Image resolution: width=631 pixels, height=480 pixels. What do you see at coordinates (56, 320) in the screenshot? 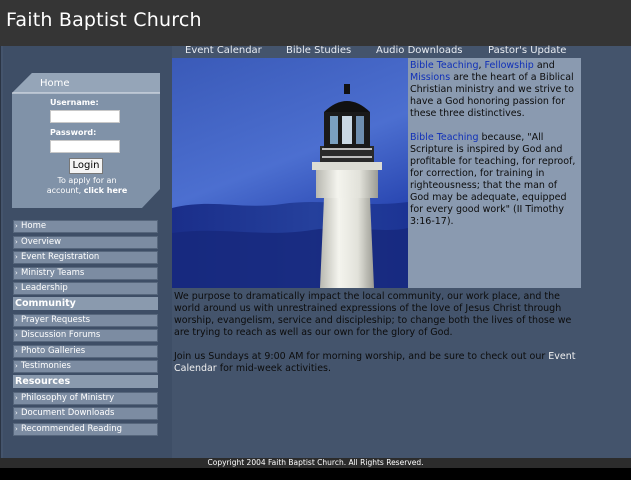
I see `sidebar-item-label: Prayer Requests` at bounding box center [56, 320].